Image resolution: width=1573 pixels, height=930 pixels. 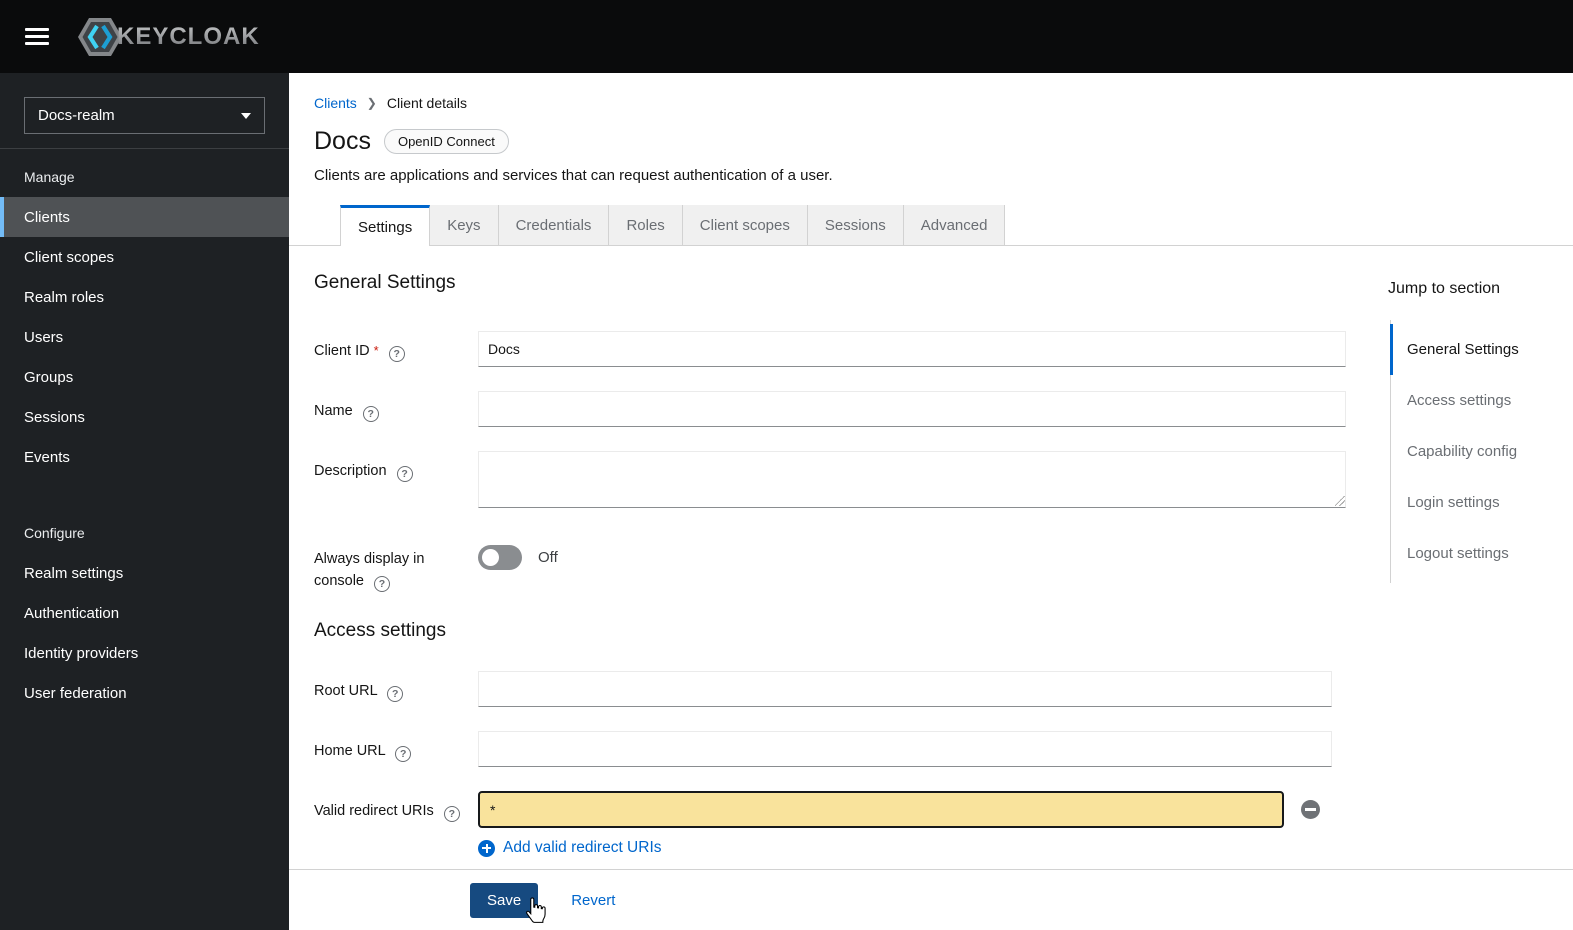 I want to click on add-redirect-uri-button: Add valid redirect URIs, so click(x=916, y=848).